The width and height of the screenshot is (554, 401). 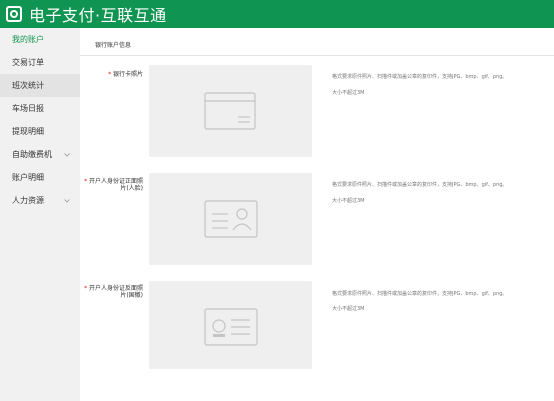 I want to click on sidebar-item-hr: 人力资源, so click(x=40, y=200).